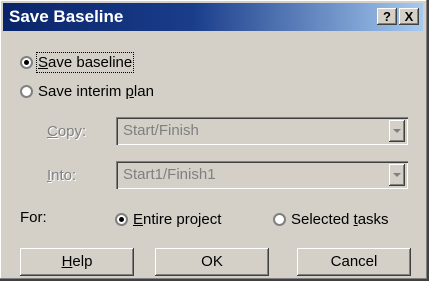  I want to click on copy-dropdown: Start/Finish, so click(262, 131).